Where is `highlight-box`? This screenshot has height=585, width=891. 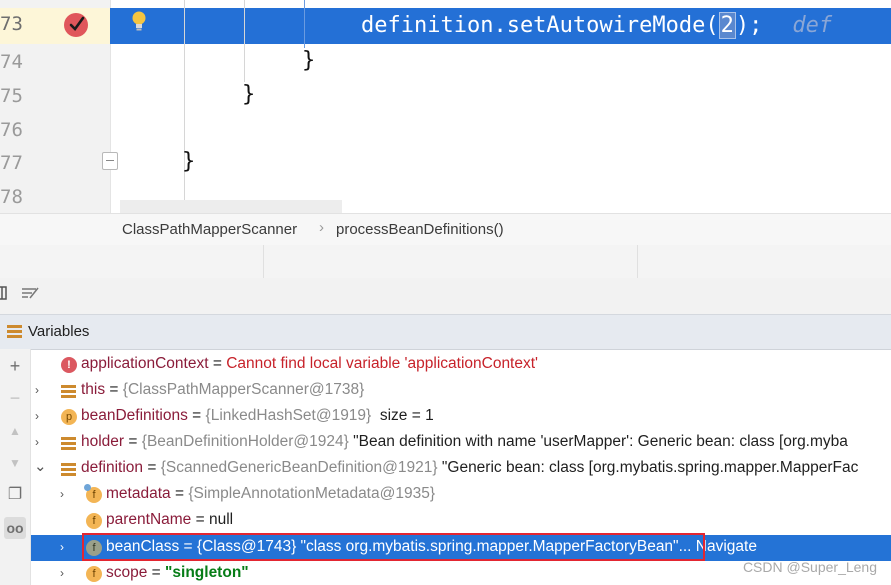
highlight-box is located at coordinates (393, 547).